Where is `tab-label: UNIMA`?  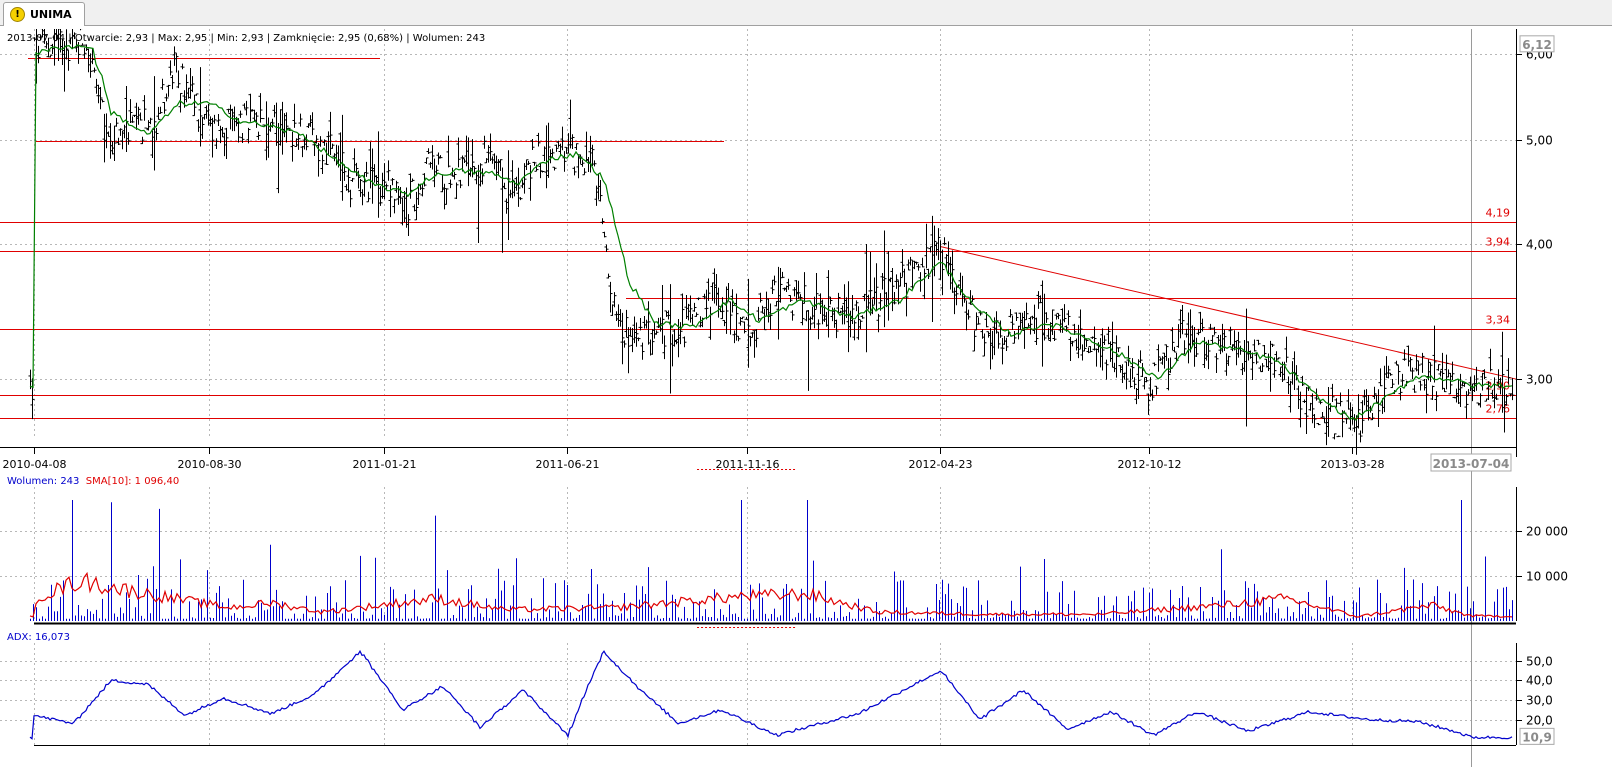
tab-label: UNIMA is located at coordinates (51, 14).